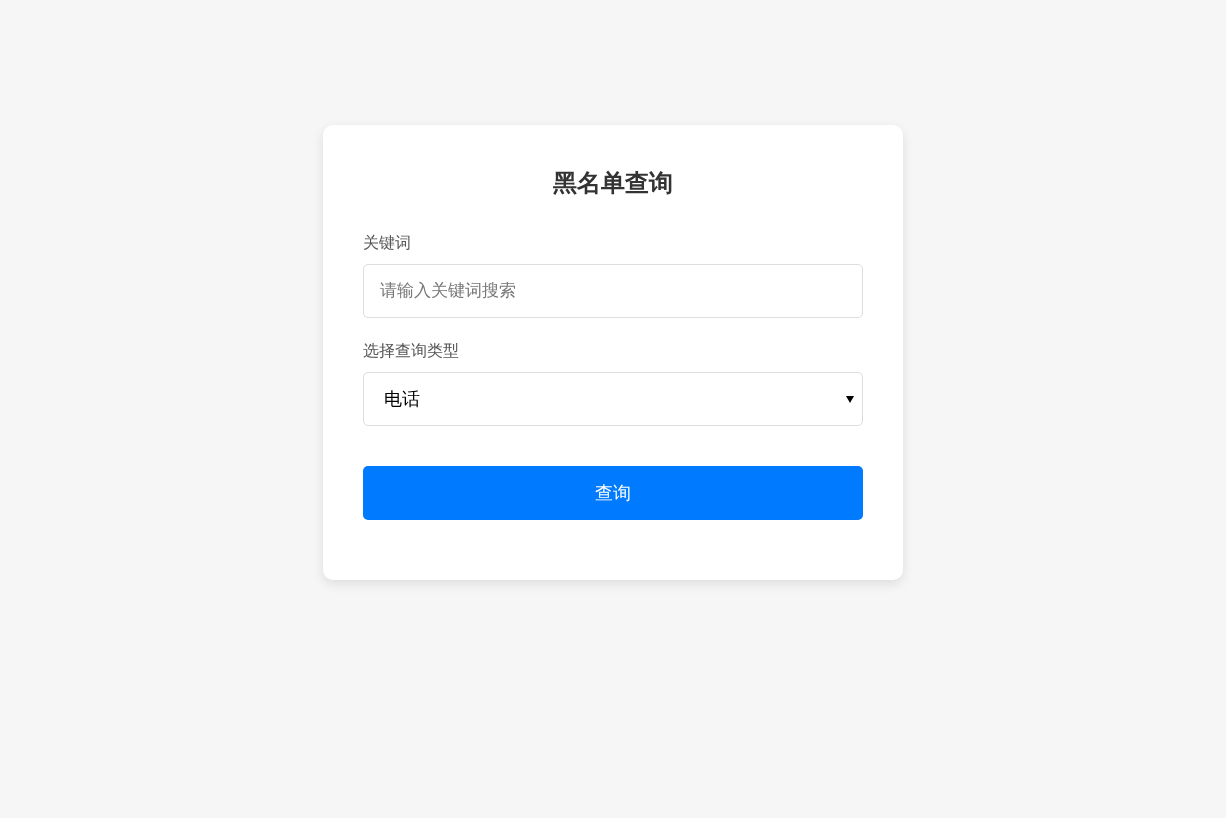 This screenshot has width=1226, height=818. Describe the element at coordinates (613, 183) in the screenshot. I see `card-title: 黑名单查询` at that location.